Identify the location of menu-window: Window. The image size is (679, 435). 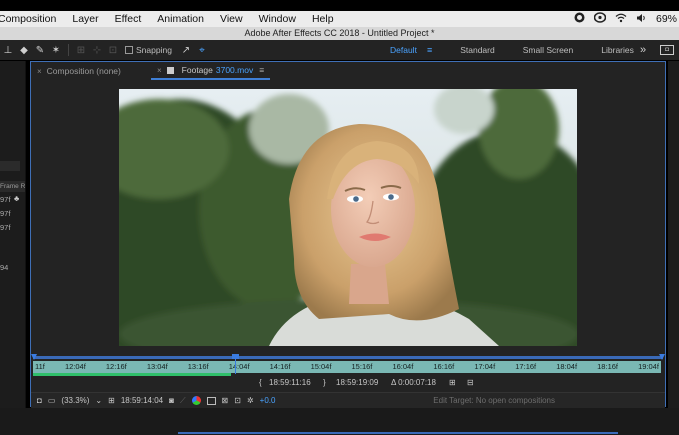
(277, 19).